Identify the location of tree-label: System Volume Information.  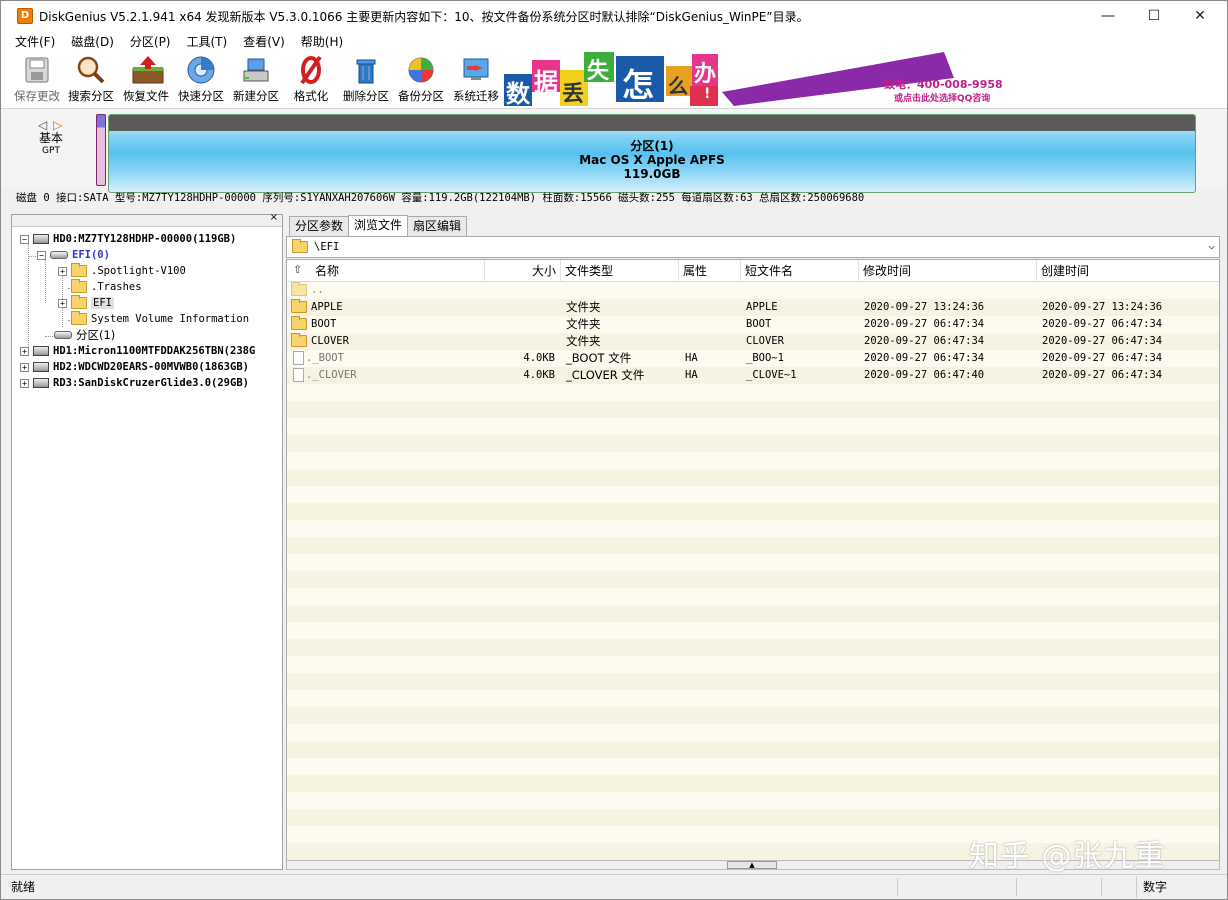
(170, 319).